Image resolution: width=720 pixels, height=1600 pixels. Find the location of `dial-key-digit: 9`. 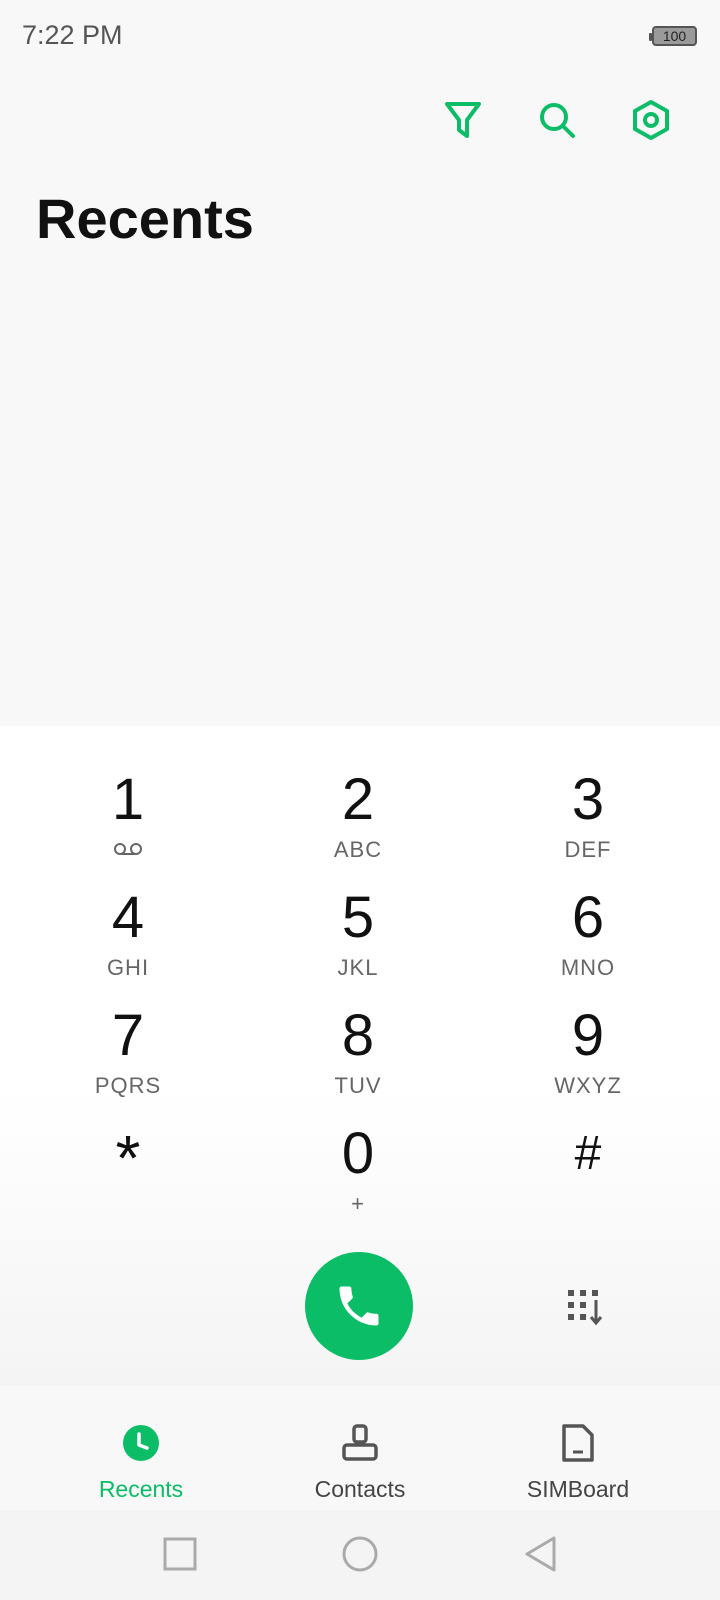

dial-key-digit: 9 is located at coordinates (588, 1035).